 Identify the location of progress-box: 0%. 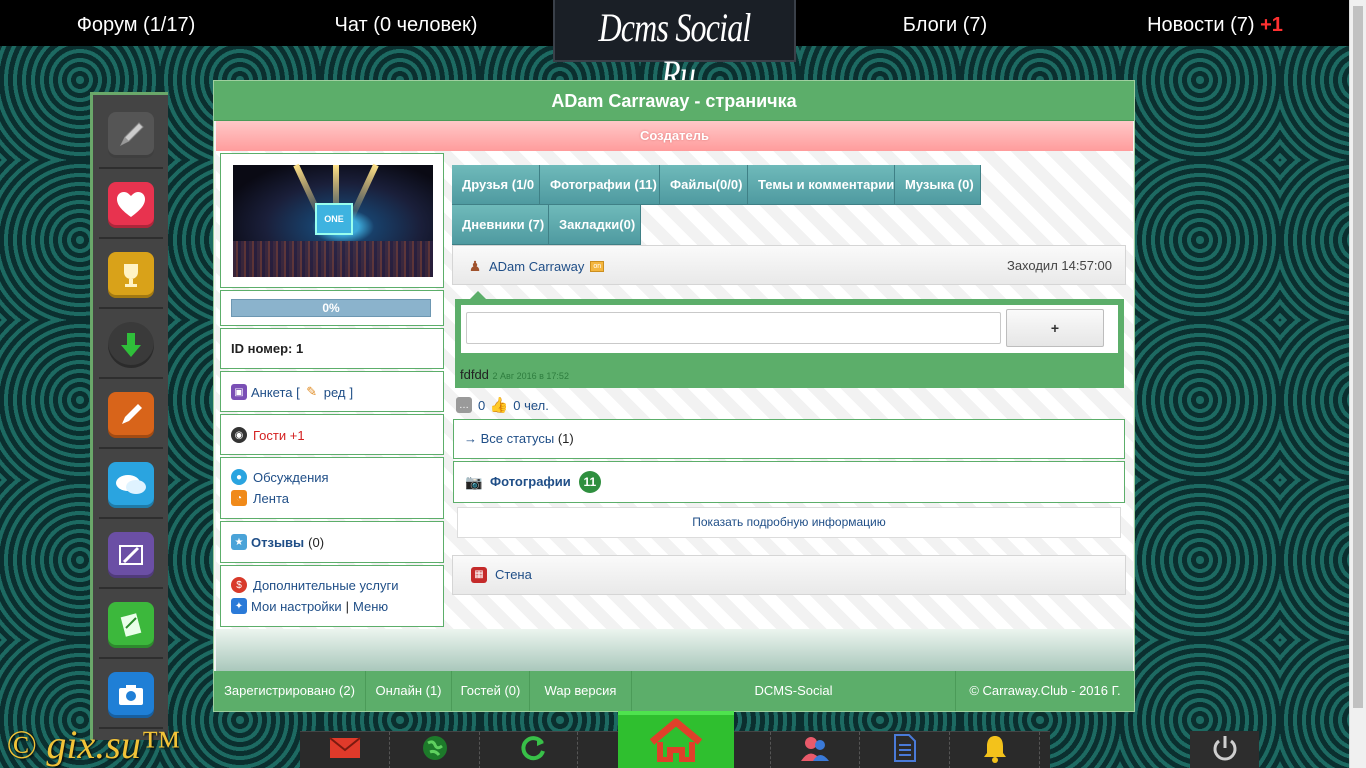
(332, 308).